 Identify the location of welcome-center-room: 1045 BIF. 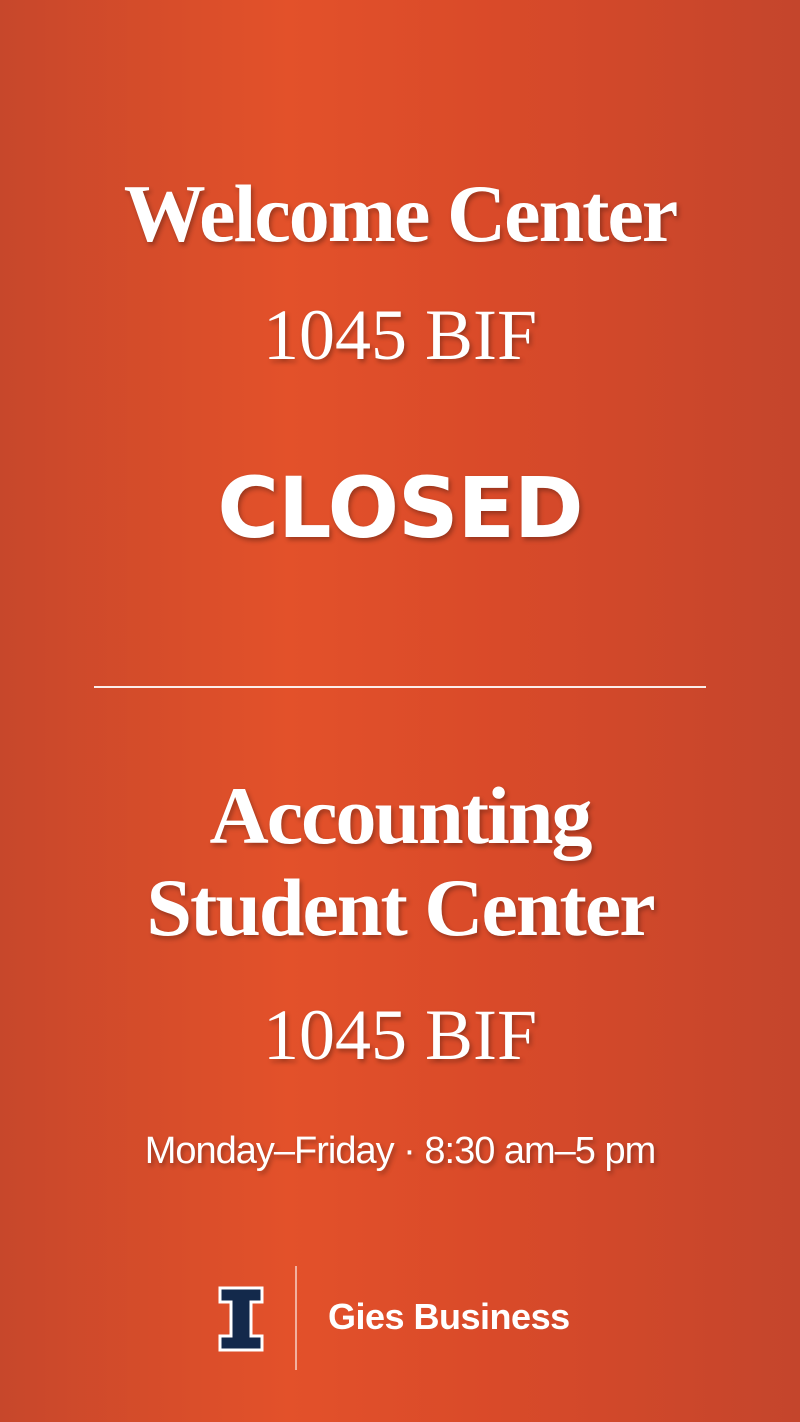
(400, 335).